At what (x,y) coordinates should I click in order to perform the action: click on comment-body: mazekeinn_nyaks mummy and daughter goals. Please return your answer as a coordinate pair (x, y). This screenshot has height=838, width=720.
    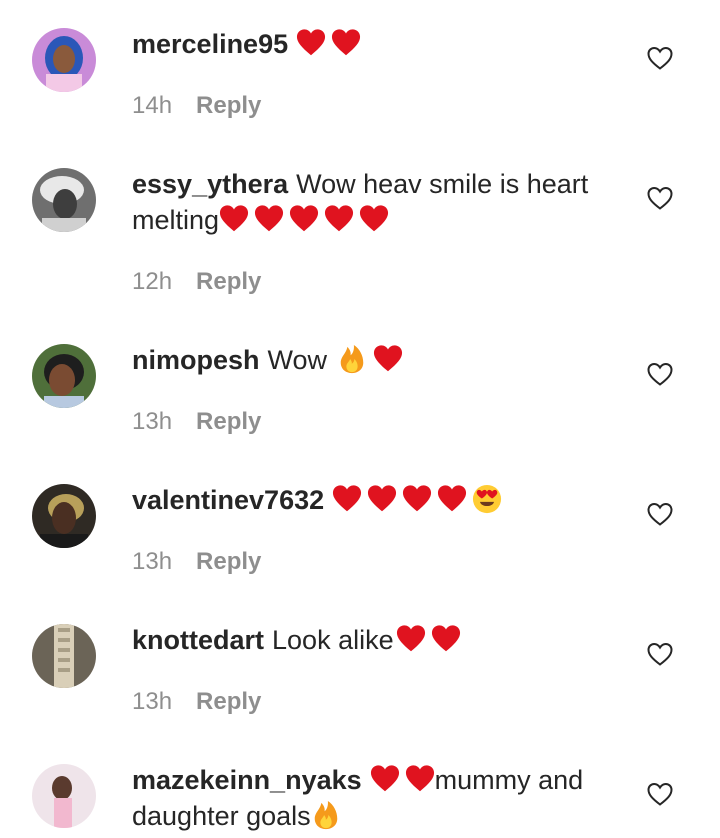
    Looking at the image, I should click on (372, 798).